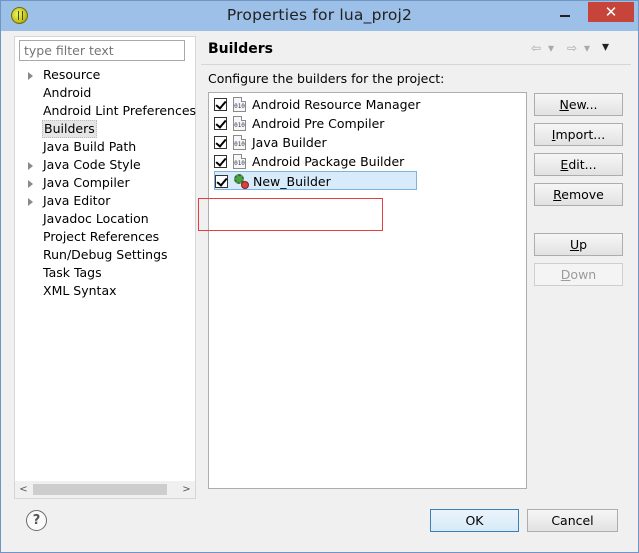 This screenshot has height=553, width=639. I want to click on back-arrow-icon: ⇦, so click(536, 48).